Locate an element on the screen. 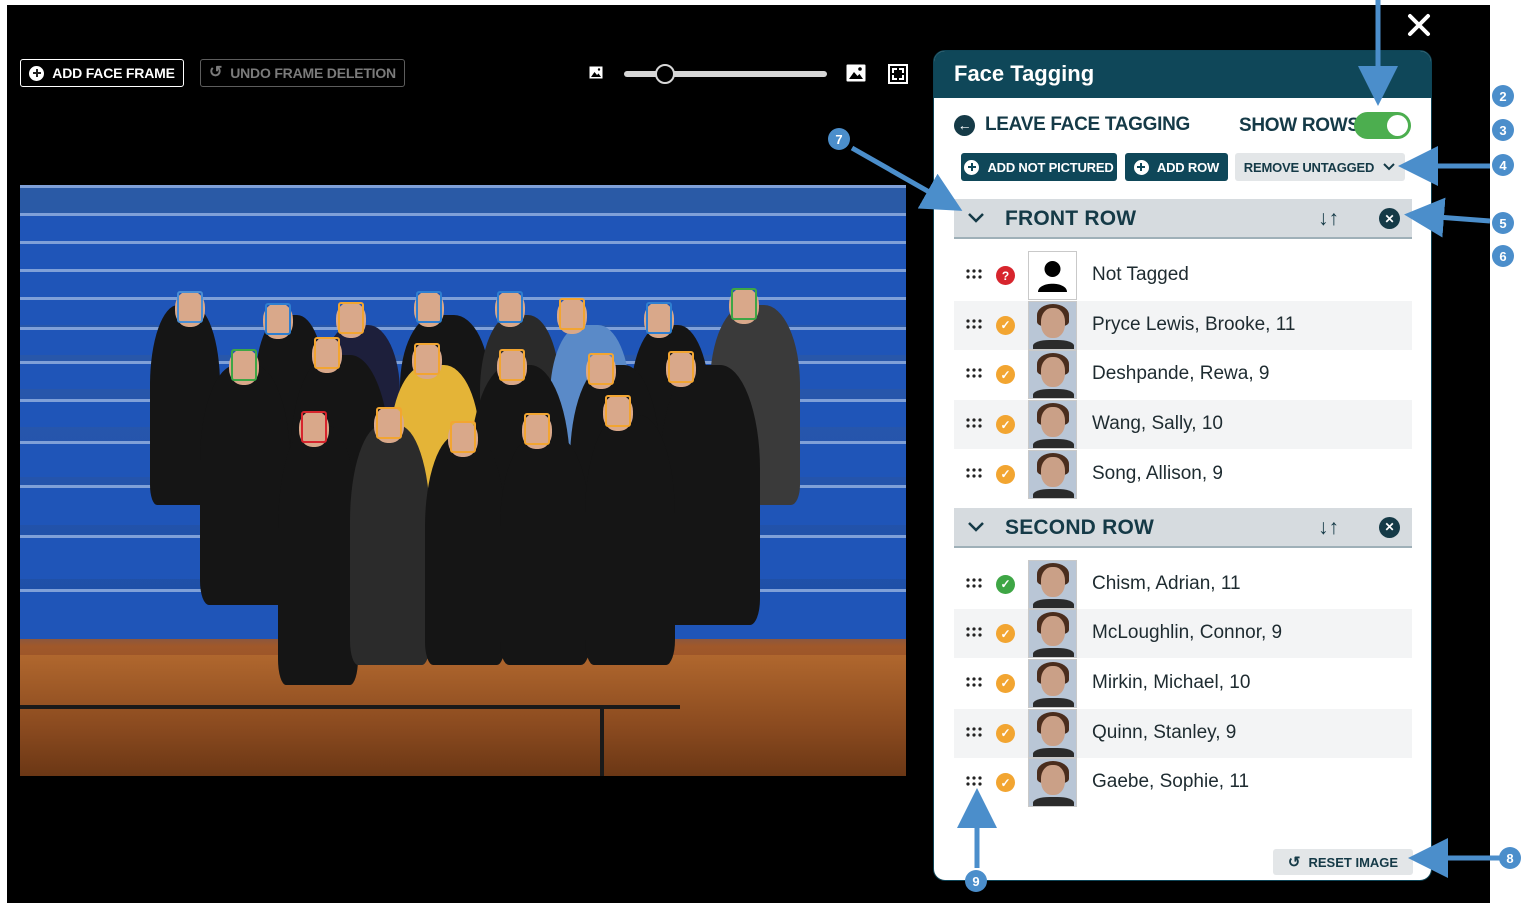 Image resolution: width=1522 pixels, height=903 pixels. reset-image-button: ↺ RESET IMAGE is located at coordinates (1343, 862).